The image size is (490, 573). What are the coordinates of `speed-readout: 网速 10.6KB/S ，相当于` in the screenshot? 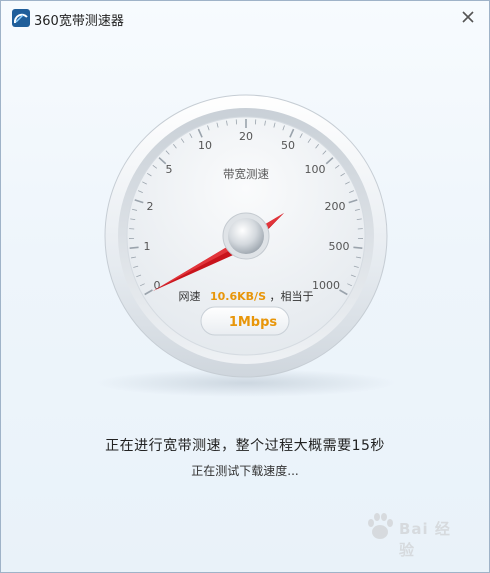 It's located at (246, 296).